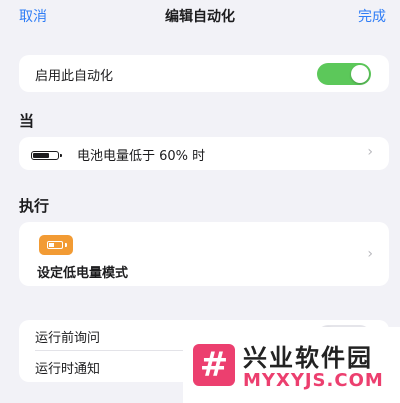 The height and width of the screenshot is (403, 400). What do you see at coordinates (61, 155) in the screenshot?
I see `battery-tip` at bounding box center [61, 155].